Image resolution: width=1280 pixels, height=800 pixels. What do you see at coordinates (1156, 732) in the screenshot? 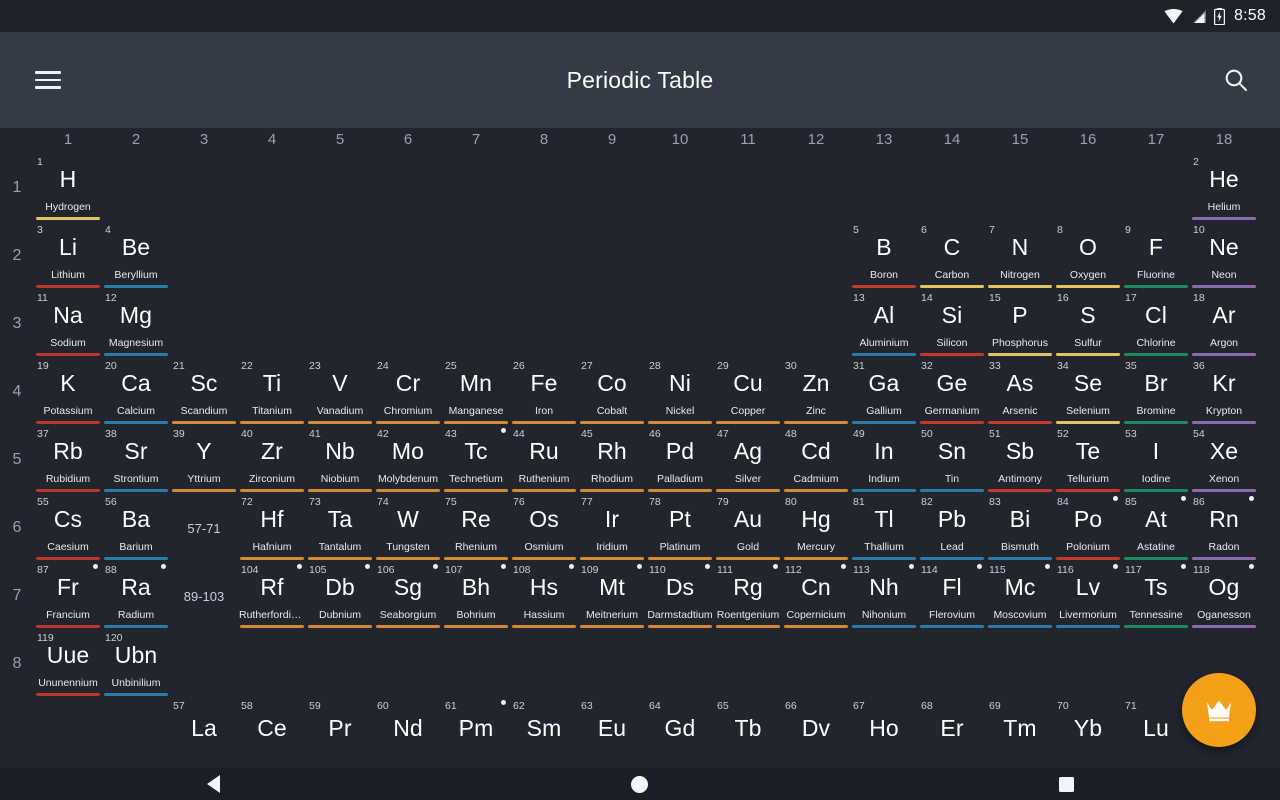
I see `element-cell-Lu: 71 Lu` at bounding box center [1156, 732].